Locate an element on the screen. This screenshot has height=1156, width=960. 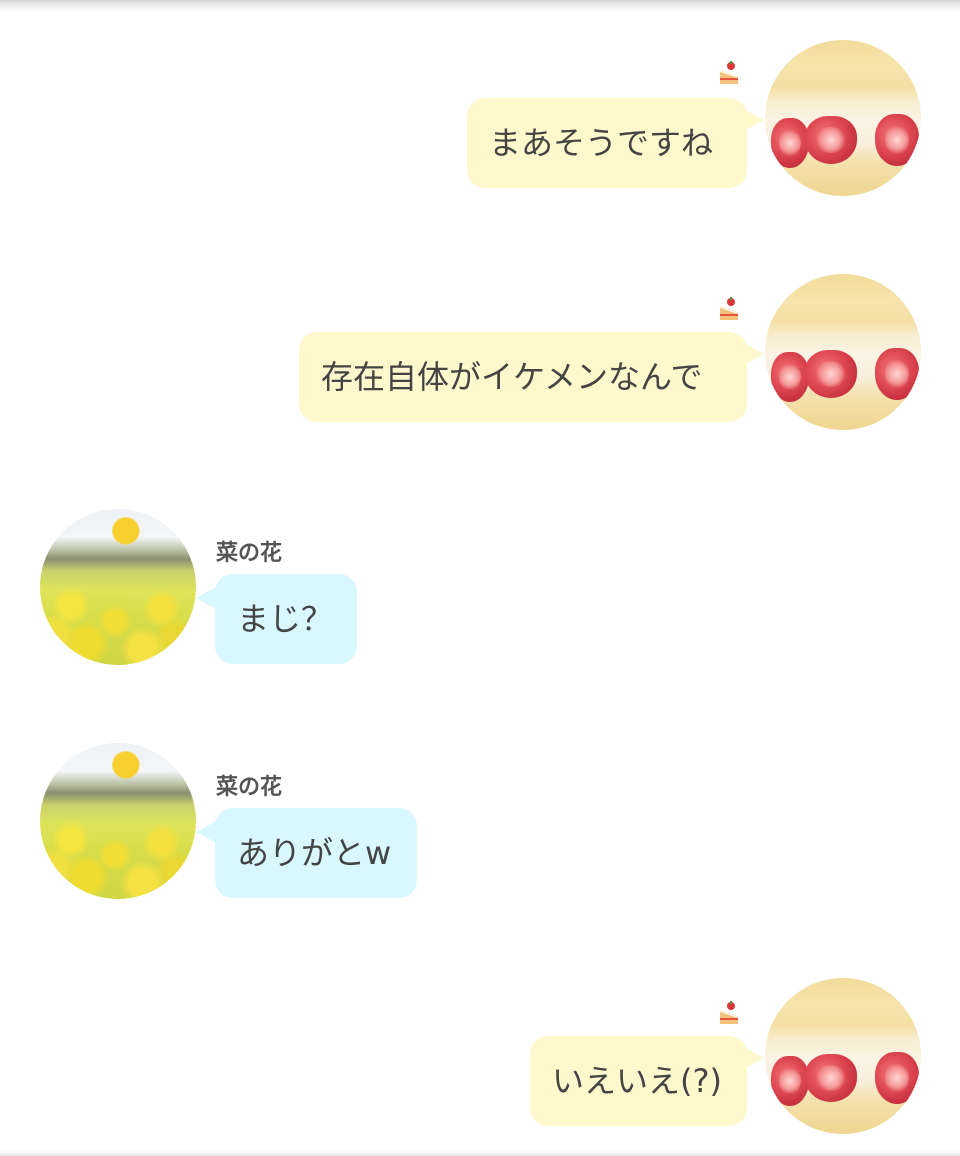
top-bar-shadow is located at coordinates (480, 6).